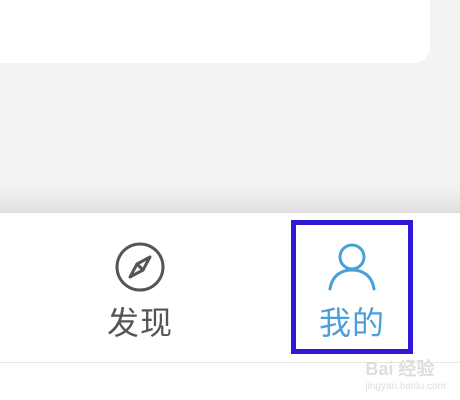 The height and width of the screenshot is (400, 460). I want to click on watermark-brand: Bai 经验, so click(400, 369).